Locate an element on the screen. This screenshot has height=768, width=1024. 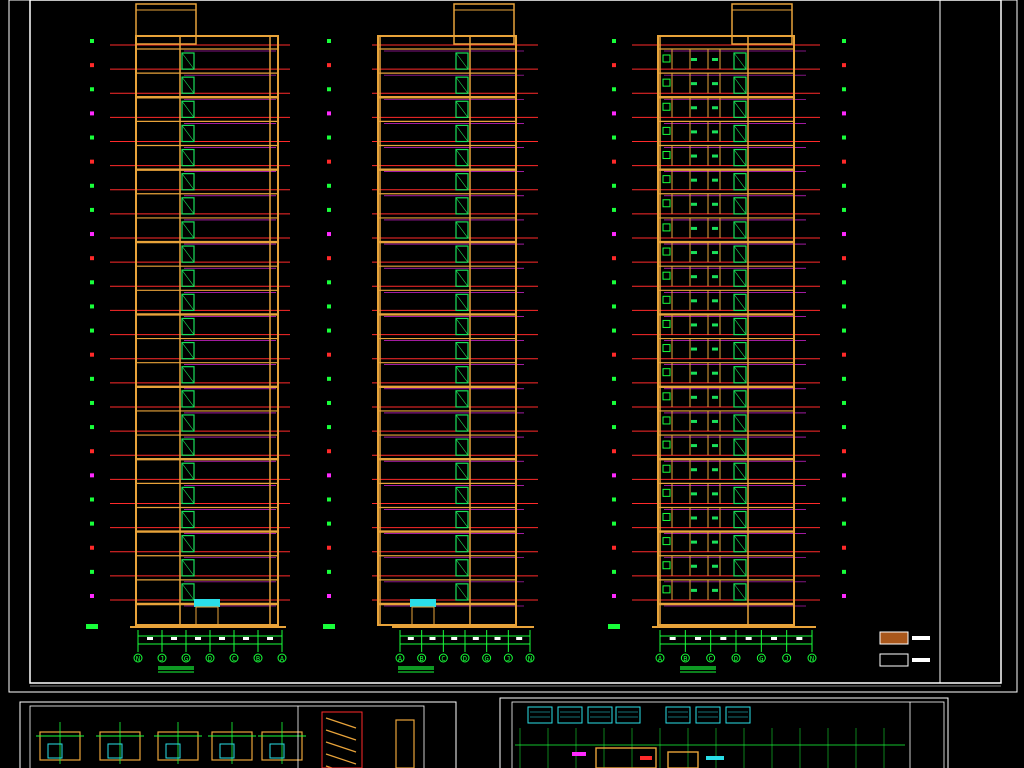
legend-swatch is located at coordinates (894, 638).